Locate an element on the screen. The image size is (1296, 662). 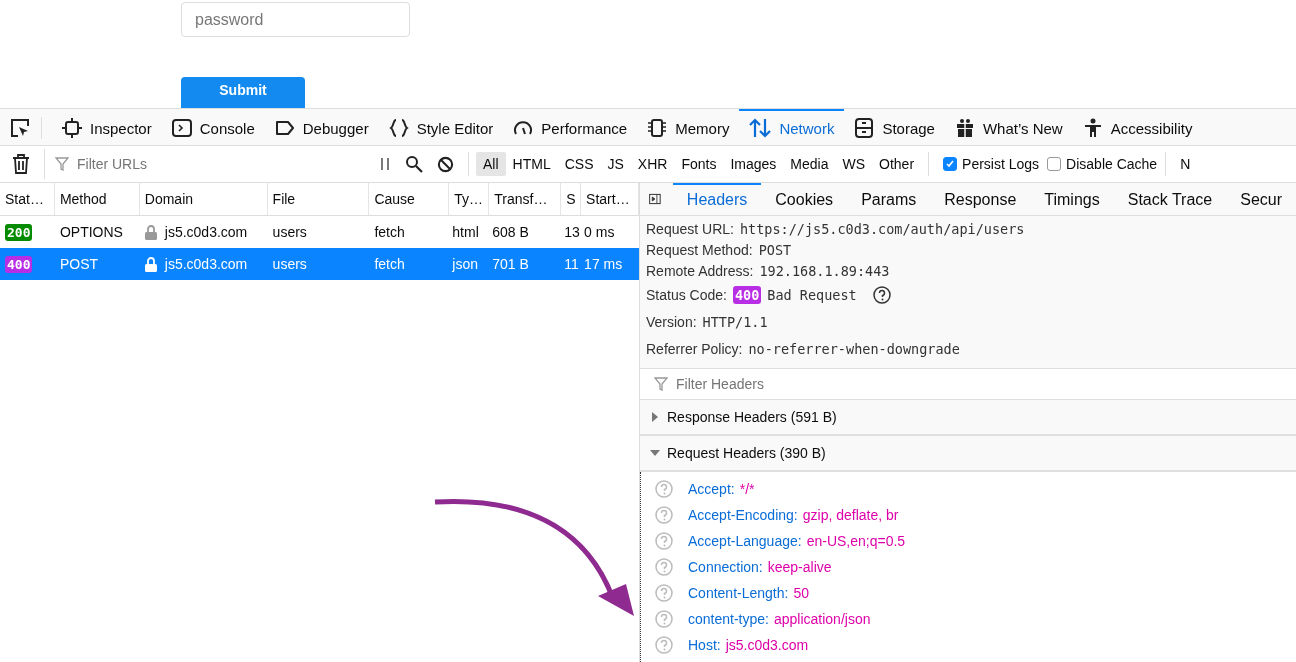
disable-cache-checkbox is located at coordinates (1054, 164).